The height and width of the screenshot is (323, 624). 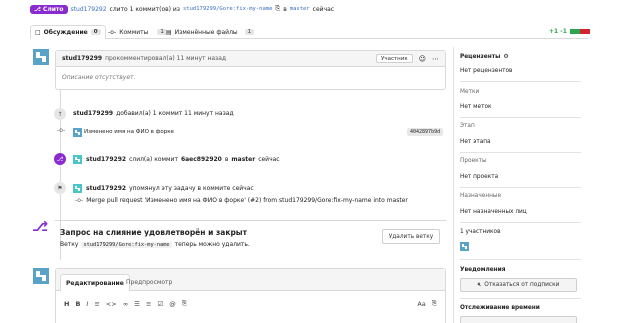 What do you see at coordinates (226, 159) in the screenshot?
I see `merged-text-2: в` at bounding box center [226, 159].